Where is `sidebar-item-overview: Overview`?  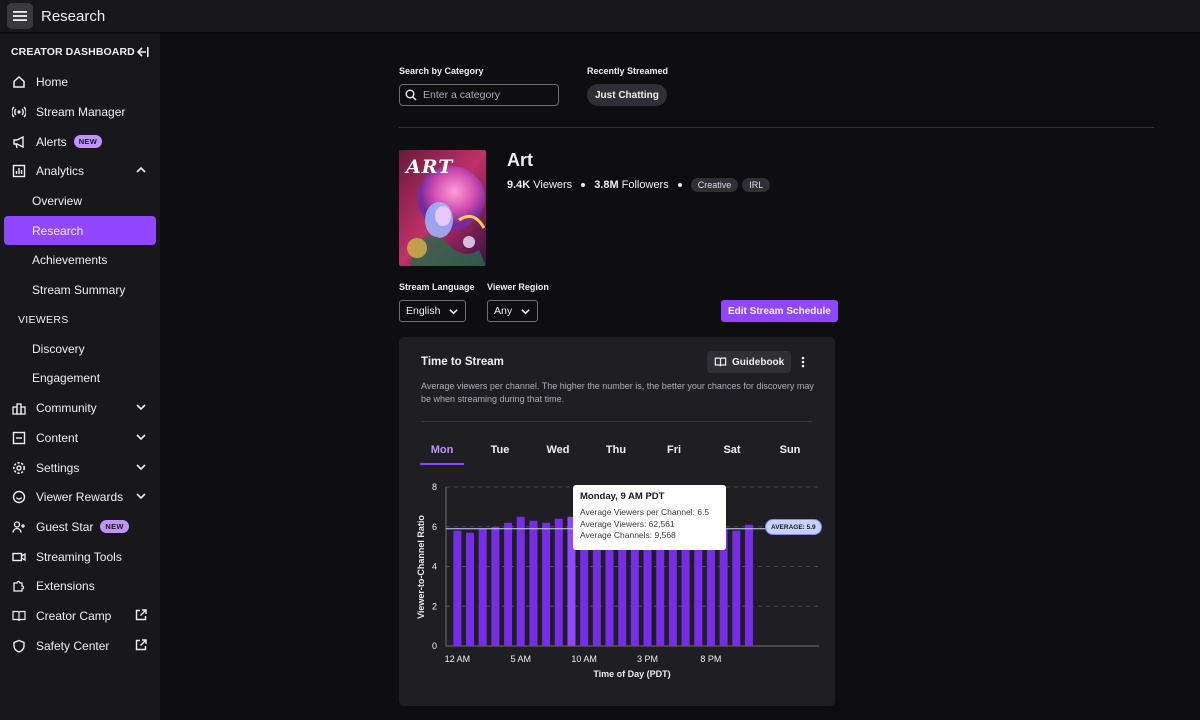 sidebar-item-overview: Overview is located at coordinates (80, 200).